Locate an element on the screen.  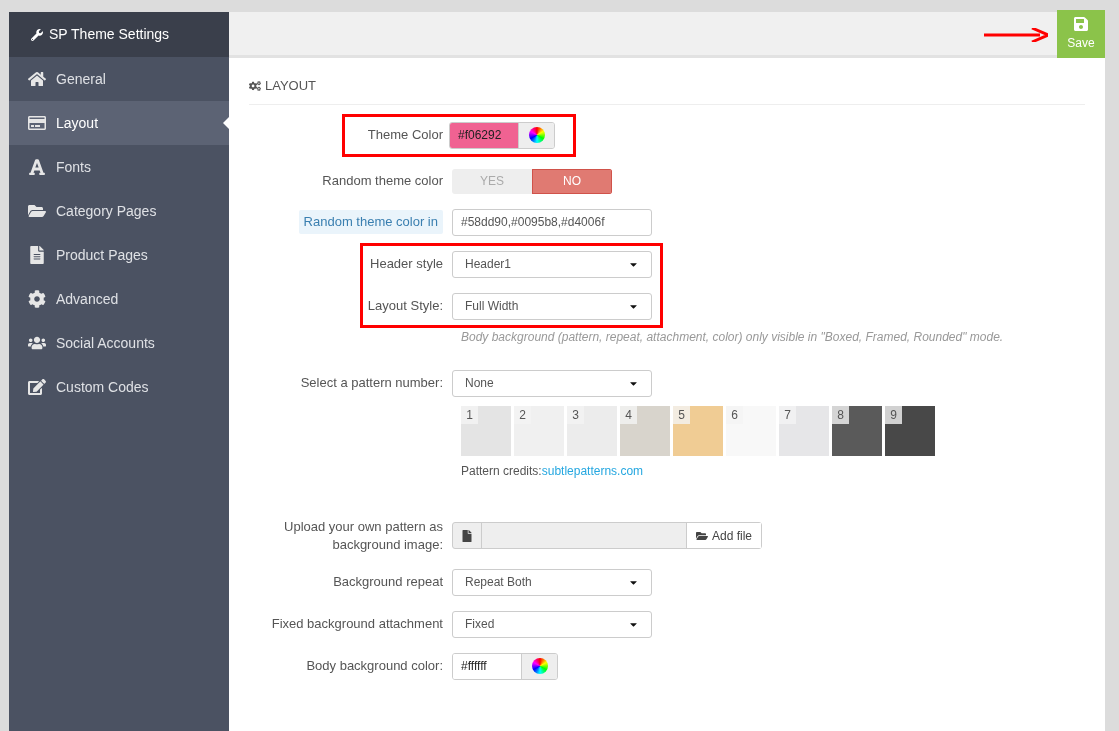
section-title: LAYOUT is located at coordinates (291, 86).